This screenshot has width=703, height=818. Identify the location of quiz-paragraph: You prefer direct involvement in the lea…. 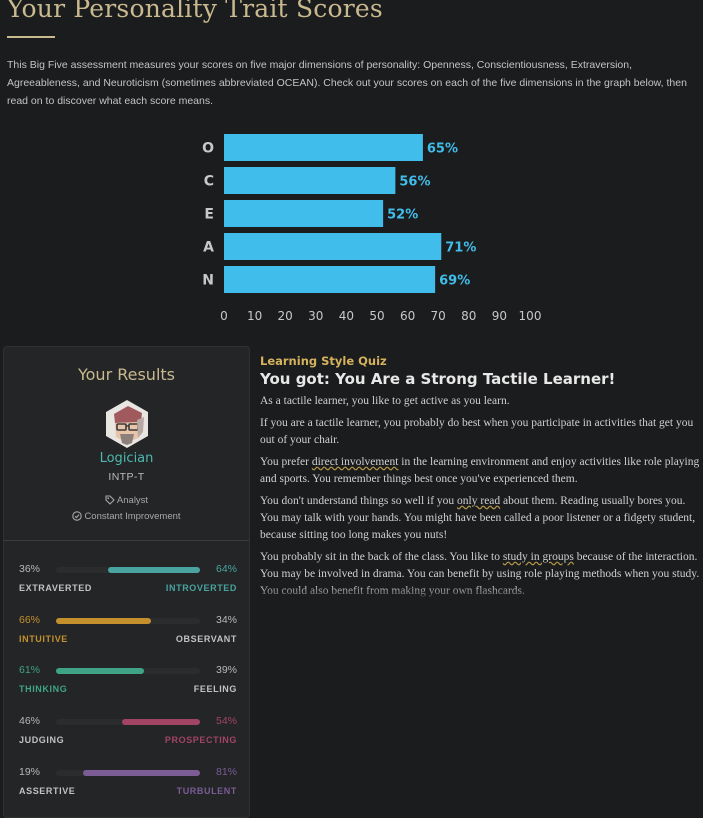
(480, 471).